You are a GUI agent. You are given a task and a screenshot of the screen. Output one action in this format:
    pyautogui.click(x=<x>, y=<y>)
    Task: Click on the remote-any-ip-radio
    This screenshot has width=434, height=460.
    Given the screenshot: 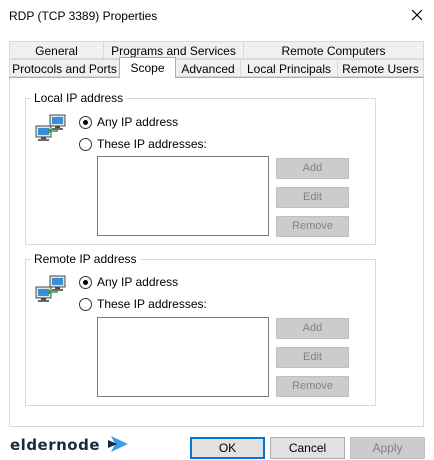 What is the action you would take?
    pyautogui.click(x=85, y=282)
    